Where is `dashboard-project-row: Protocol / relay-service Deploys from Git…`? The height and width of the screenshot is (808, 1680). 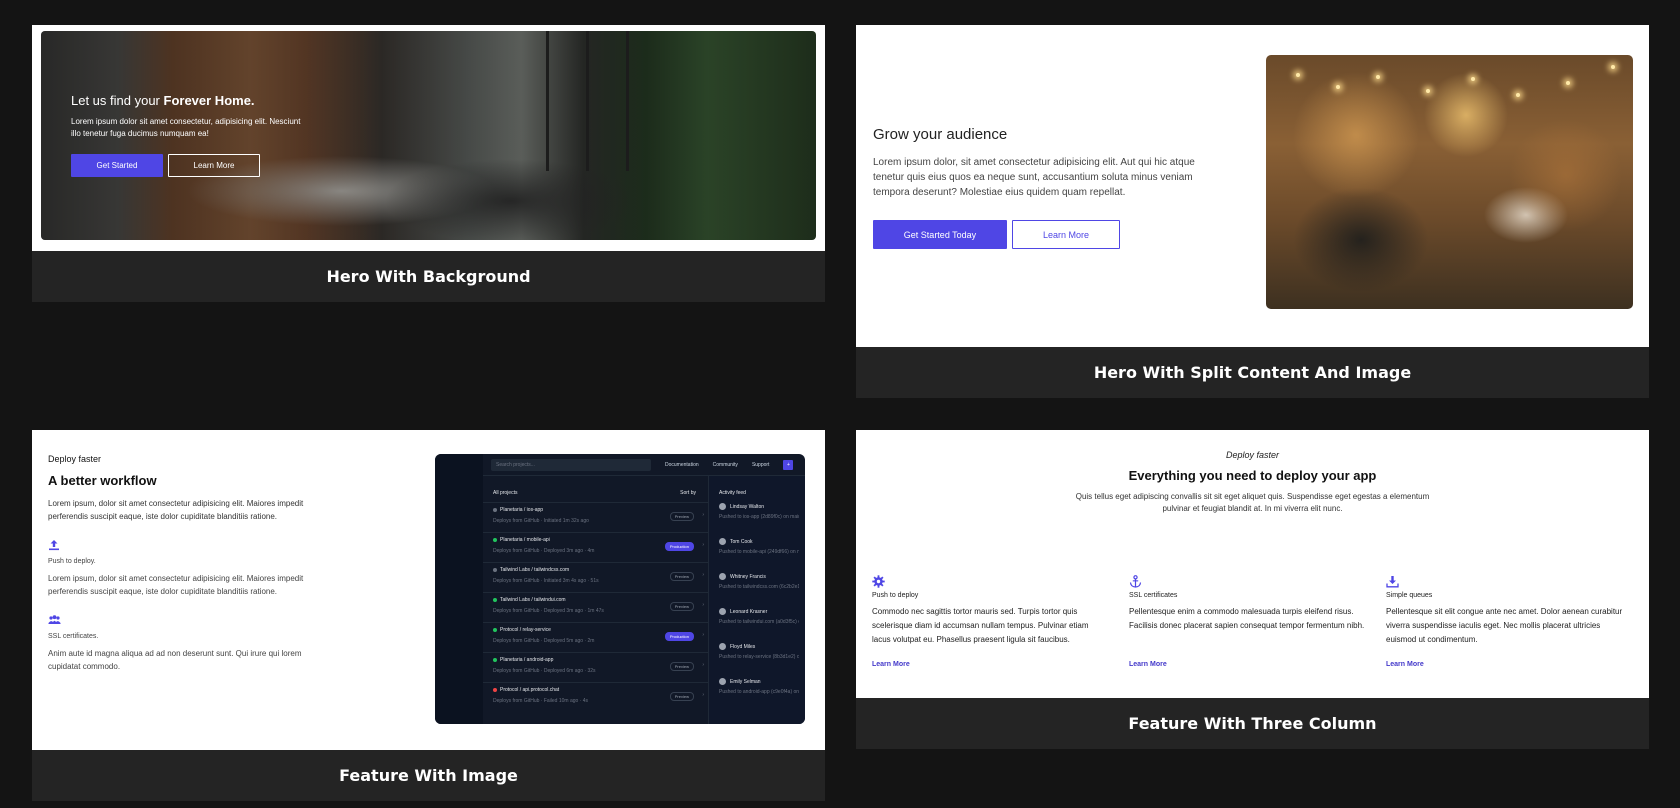
dashboard-project-row: Protocol / relay-service Deploys from Git… is located at coordinates (595, 637).